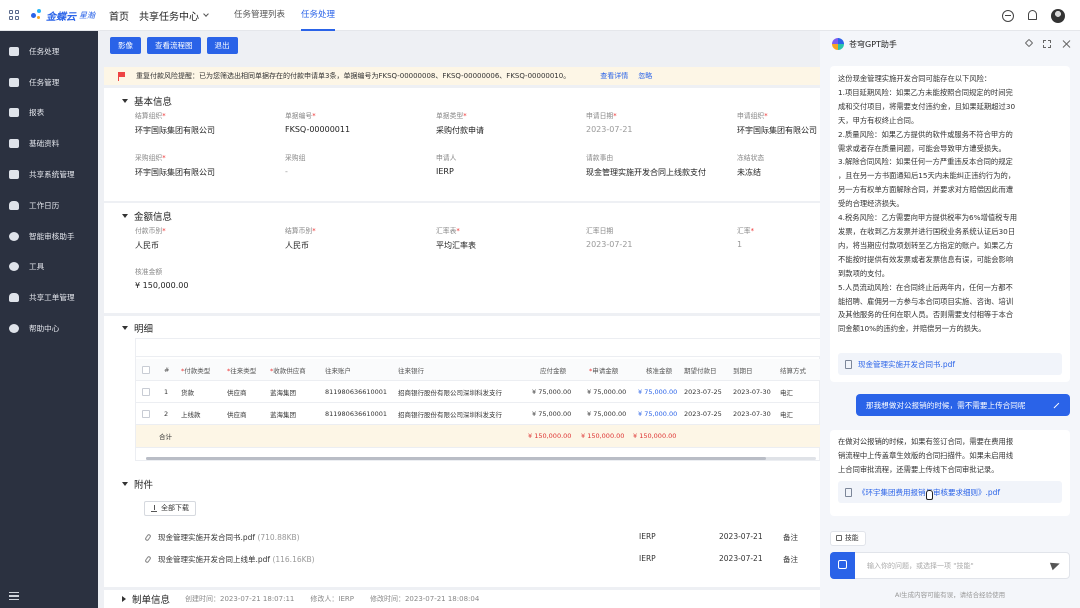 Image resolution: width=1080 pixels, height=608 pixels. What do you see at coordinates (137, 484) in the screenshot?
I see `attachments-toggle: 附件` at bounding box center [137, 484].